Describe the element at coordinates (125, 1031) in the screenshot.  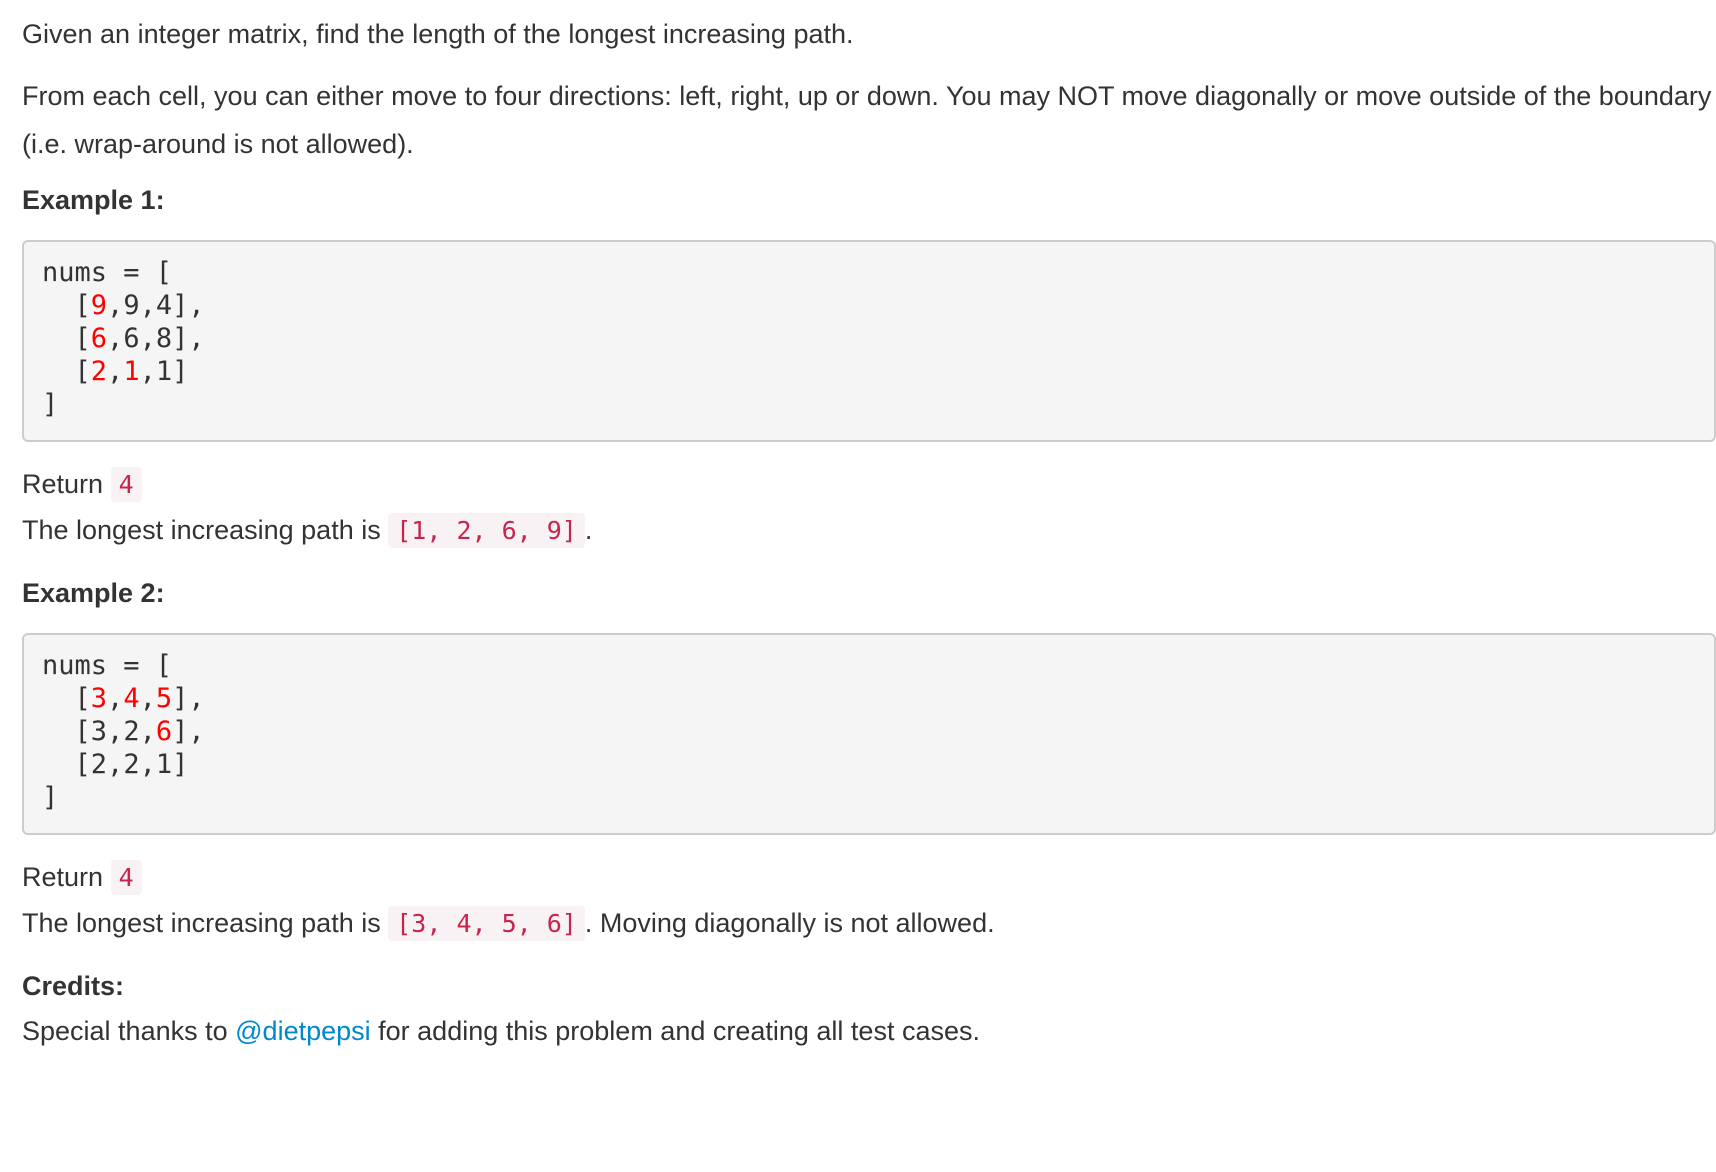
I see `credits-prefix: Special thanks to` at that location.